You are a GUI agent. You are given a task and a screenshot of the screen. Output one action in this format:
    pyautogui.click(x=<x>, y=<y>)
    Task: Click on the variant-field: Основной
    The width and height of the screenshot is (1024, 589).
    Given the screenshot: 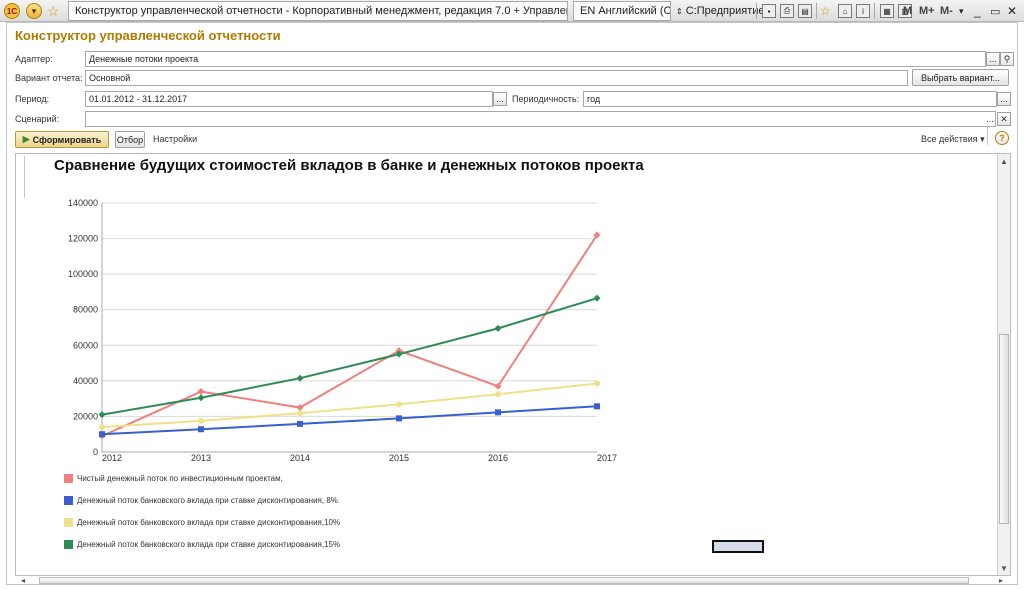 What is the action you would take?
    pyautogui.click(x=496, y=78)
    